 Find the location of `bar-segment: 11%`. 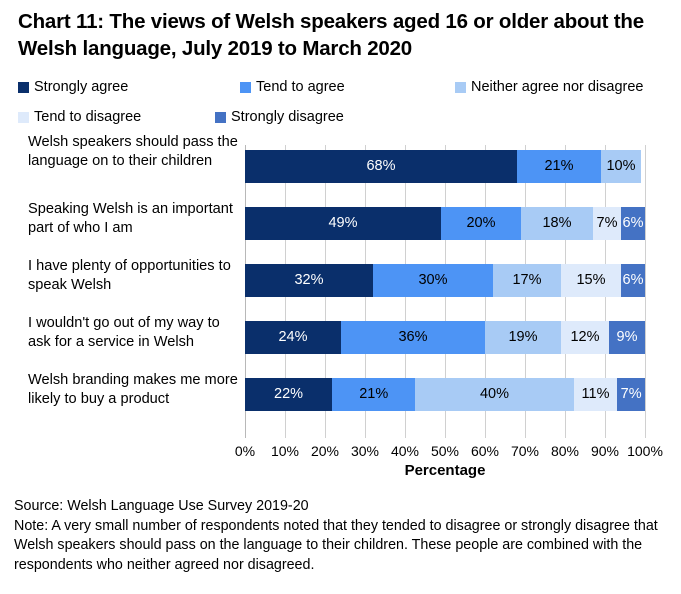

bar-segment: 11% is located at coordinates (595, 394).